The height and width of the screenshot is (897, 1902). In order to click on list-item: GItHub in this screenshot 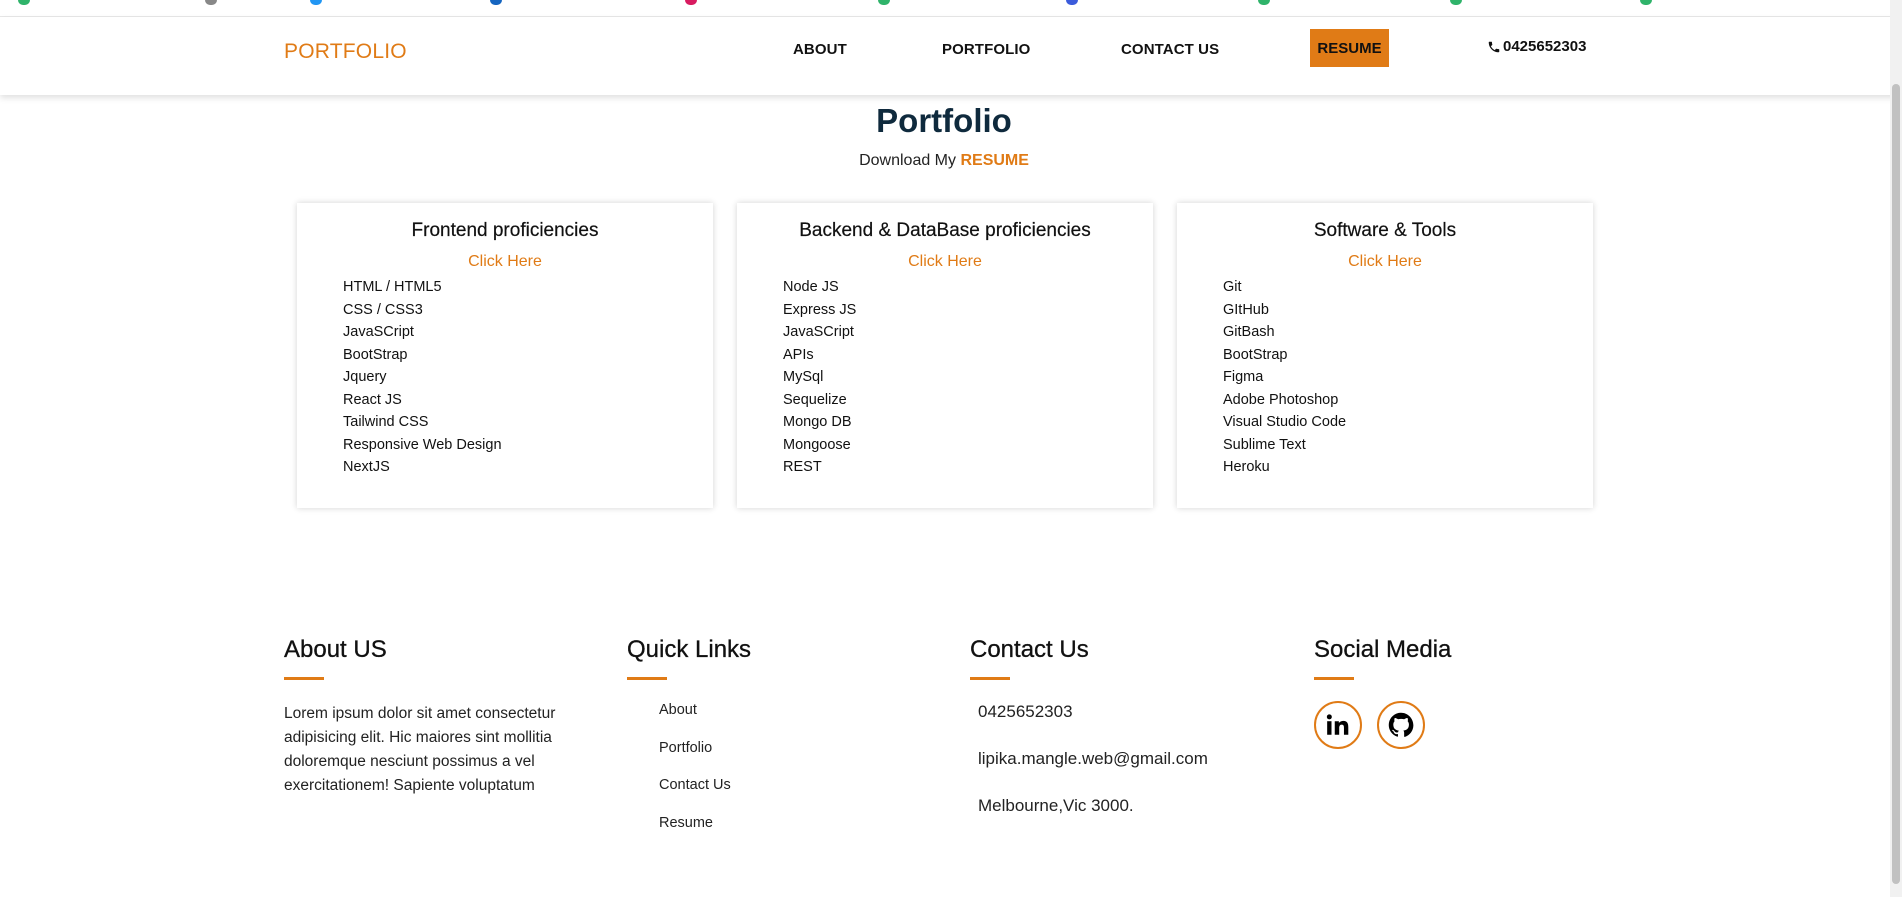, I will do `click(1246, 309)`.